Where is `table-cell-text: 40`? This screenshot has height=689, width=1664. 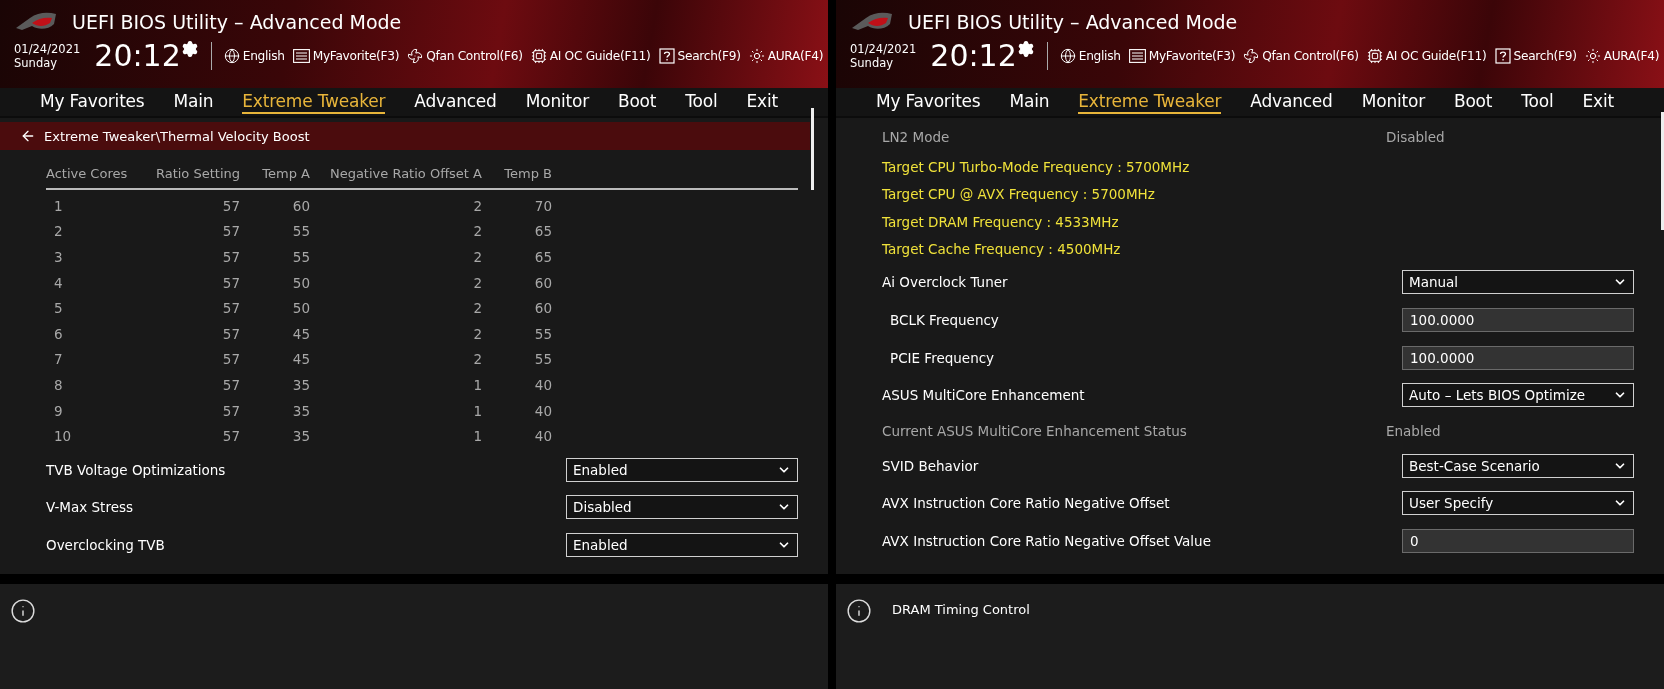
table-cell-text: 40 is located at coordinates (542, 436).